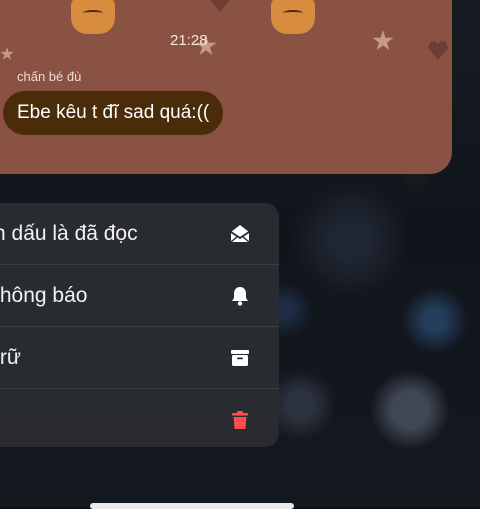  Describe the element at coordinates (139, 296) in the screenshot. I see `menu-item-notifications: thông báo` at that location.